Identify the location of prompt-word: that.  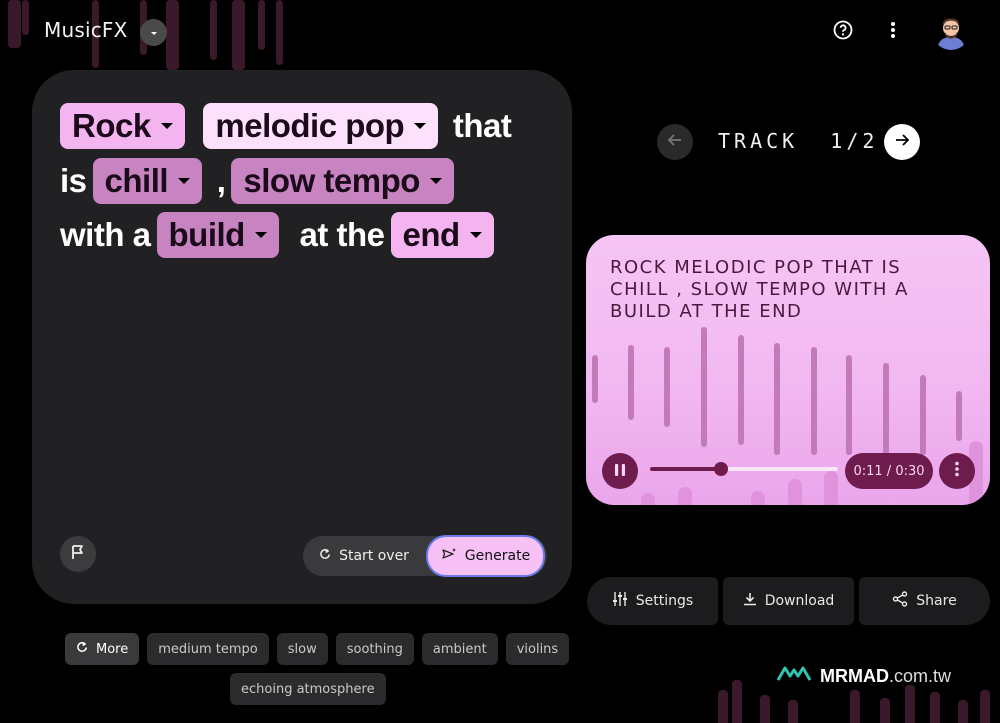
(482, 126).